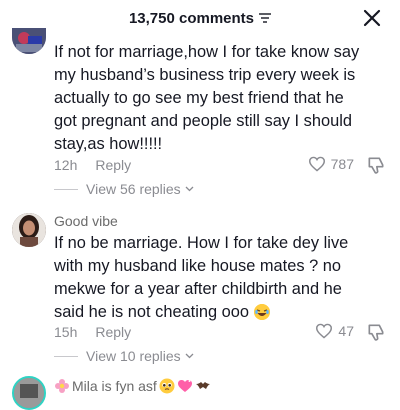 This screenshot has width=400, height=410. Describe the element at coordinates (184, 386) in the screenshot. I see `sparkling-heart-emoji-icon` at that location.